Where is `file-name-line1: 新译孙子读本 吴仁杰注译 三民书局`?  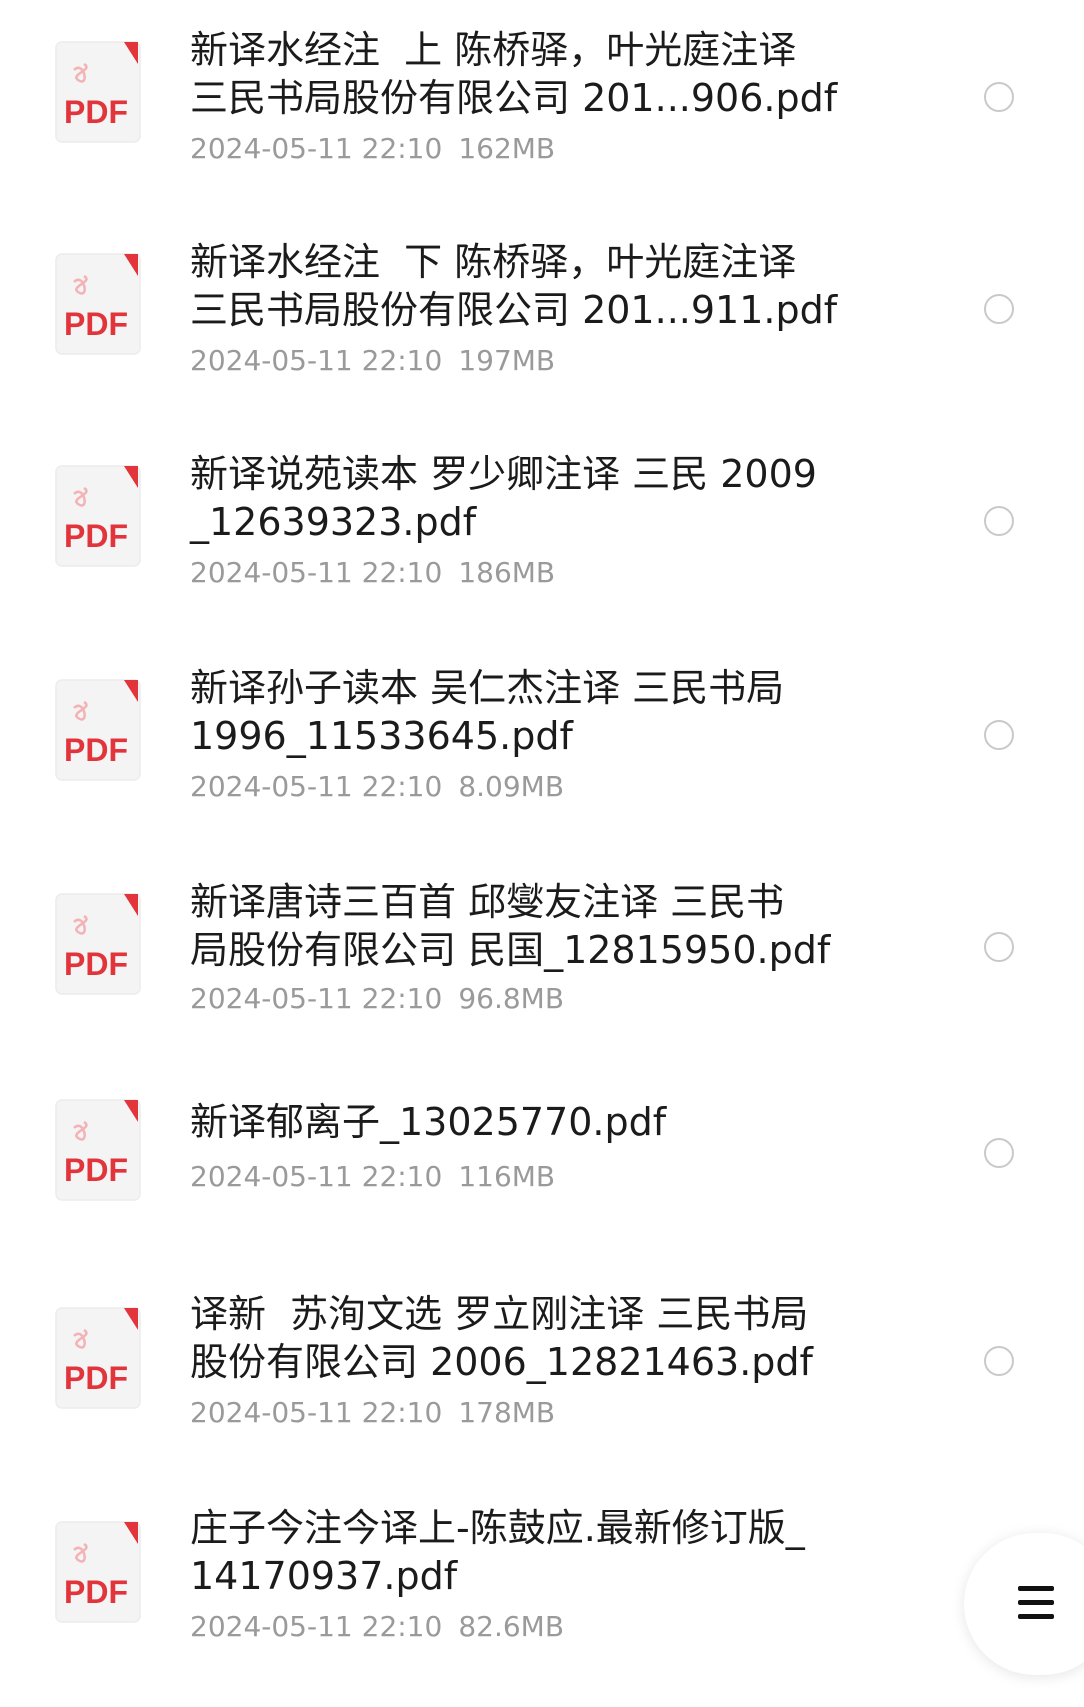 file-name-line1: 新译孙子读本 吴仁杰注译 三民书局 is located at coordinates (487, 688).